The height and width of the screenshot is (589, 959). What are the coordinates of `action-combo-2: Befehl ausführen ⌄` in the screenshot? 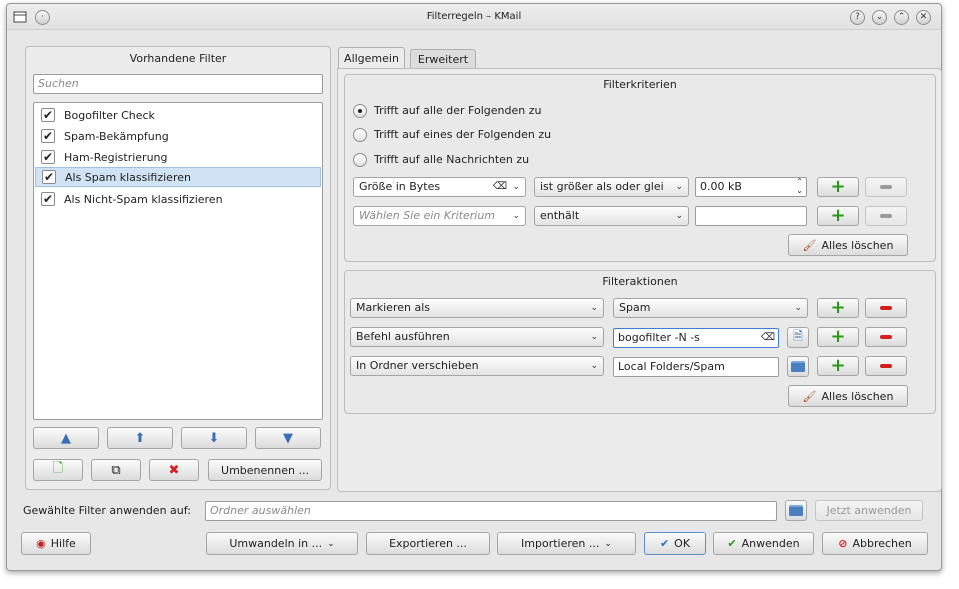 It's located at (477, 337).